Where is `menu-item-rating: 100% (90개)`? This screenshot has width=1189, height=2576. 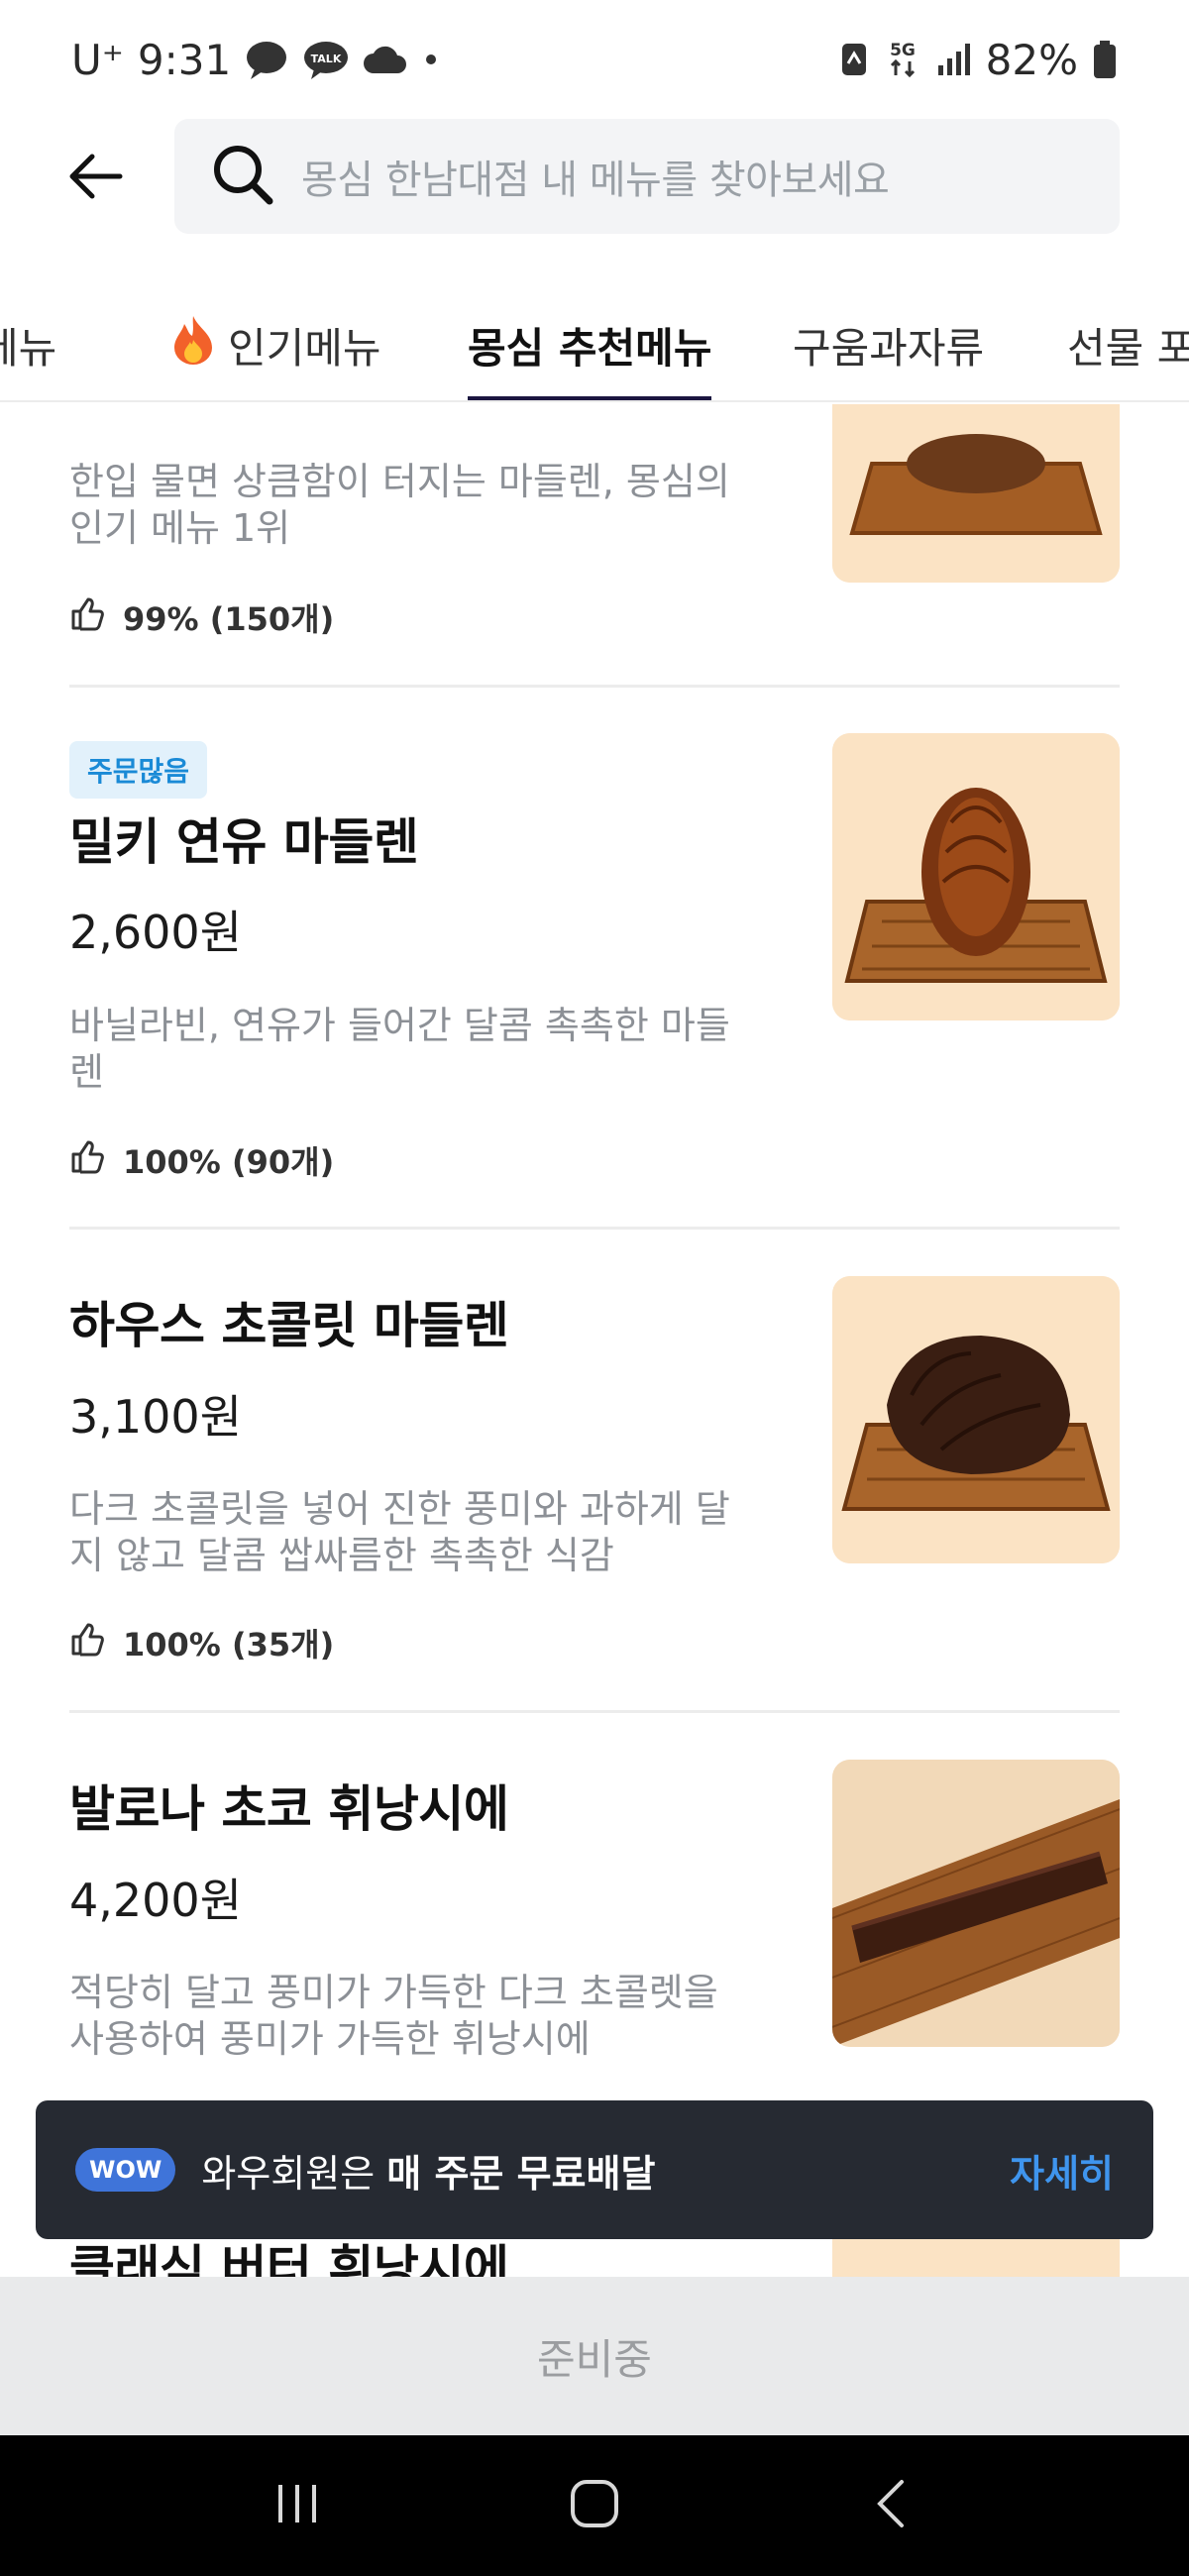
menu-item-rating: 100% (90개) is located at coordinates (202, 1160).